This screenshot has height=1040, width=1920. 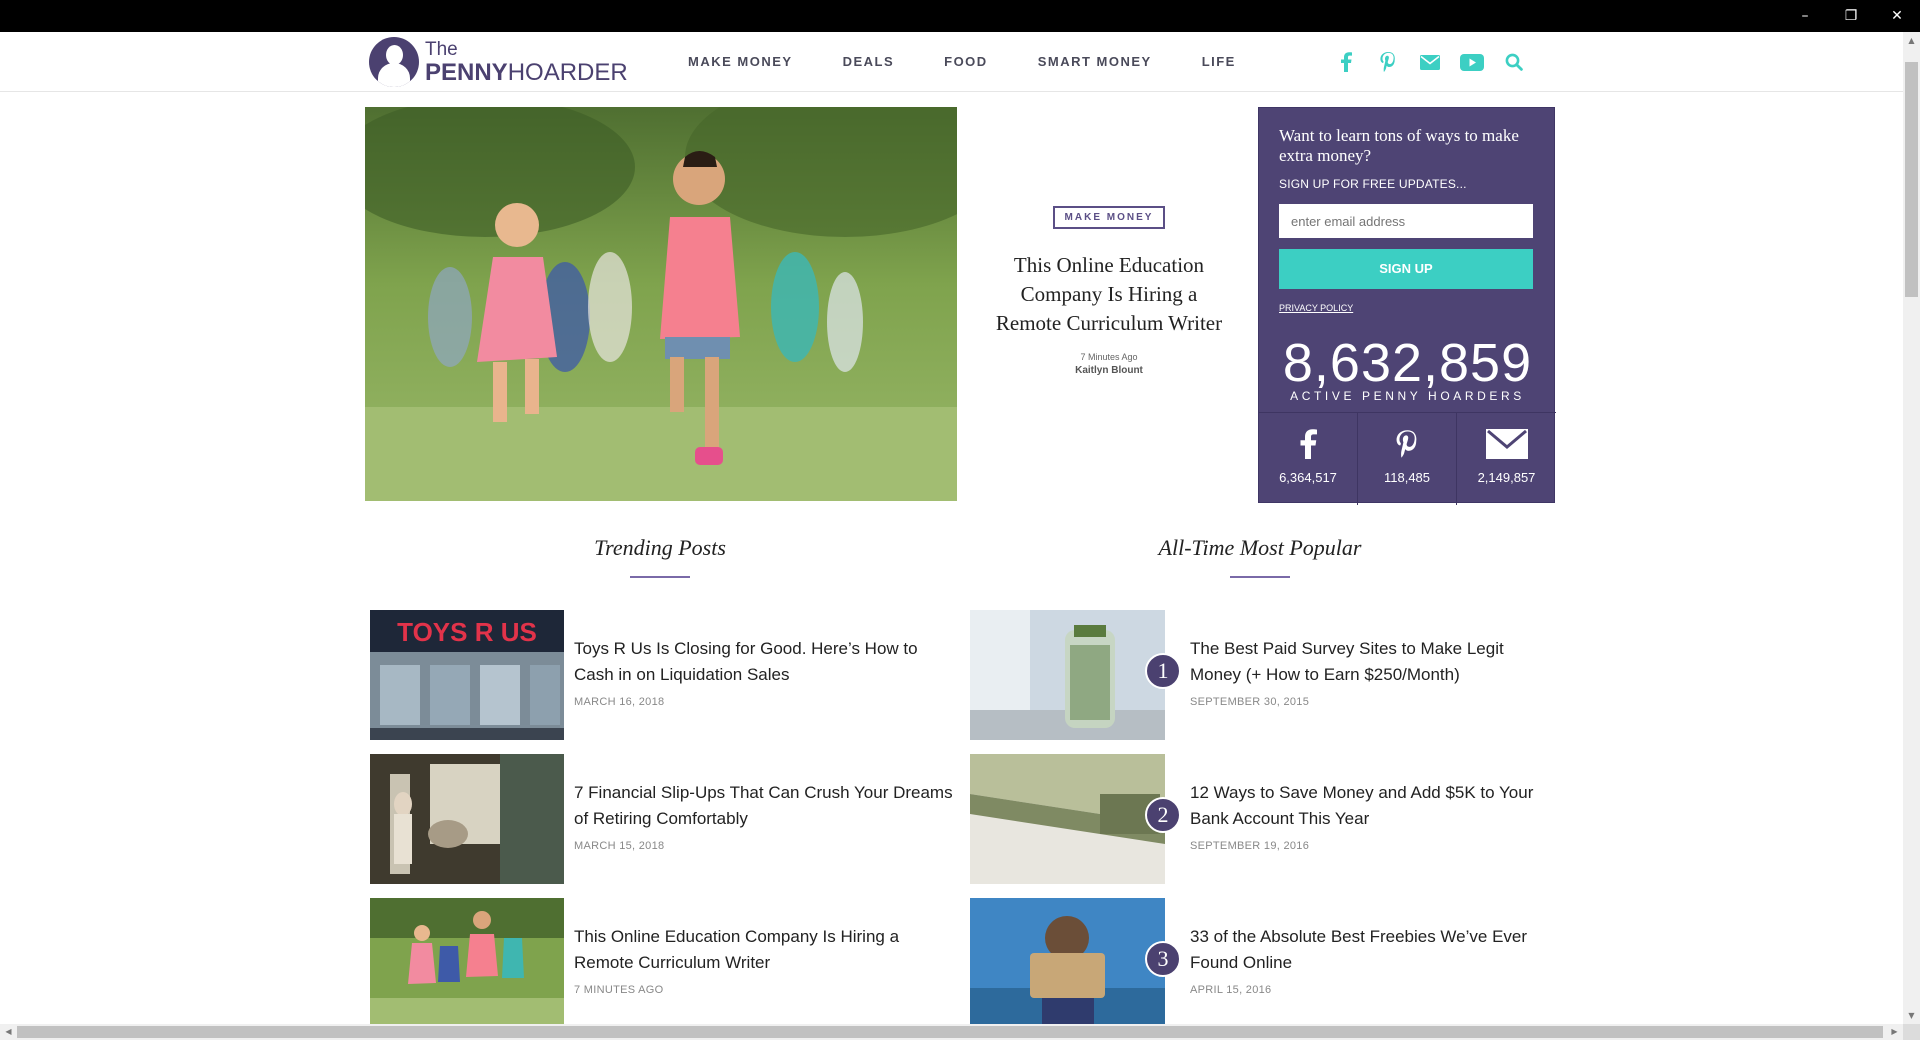 What do you see at coordinates (660, 577) in the screenshot?
I see `trending-underline` at bounding box center [660, 577].